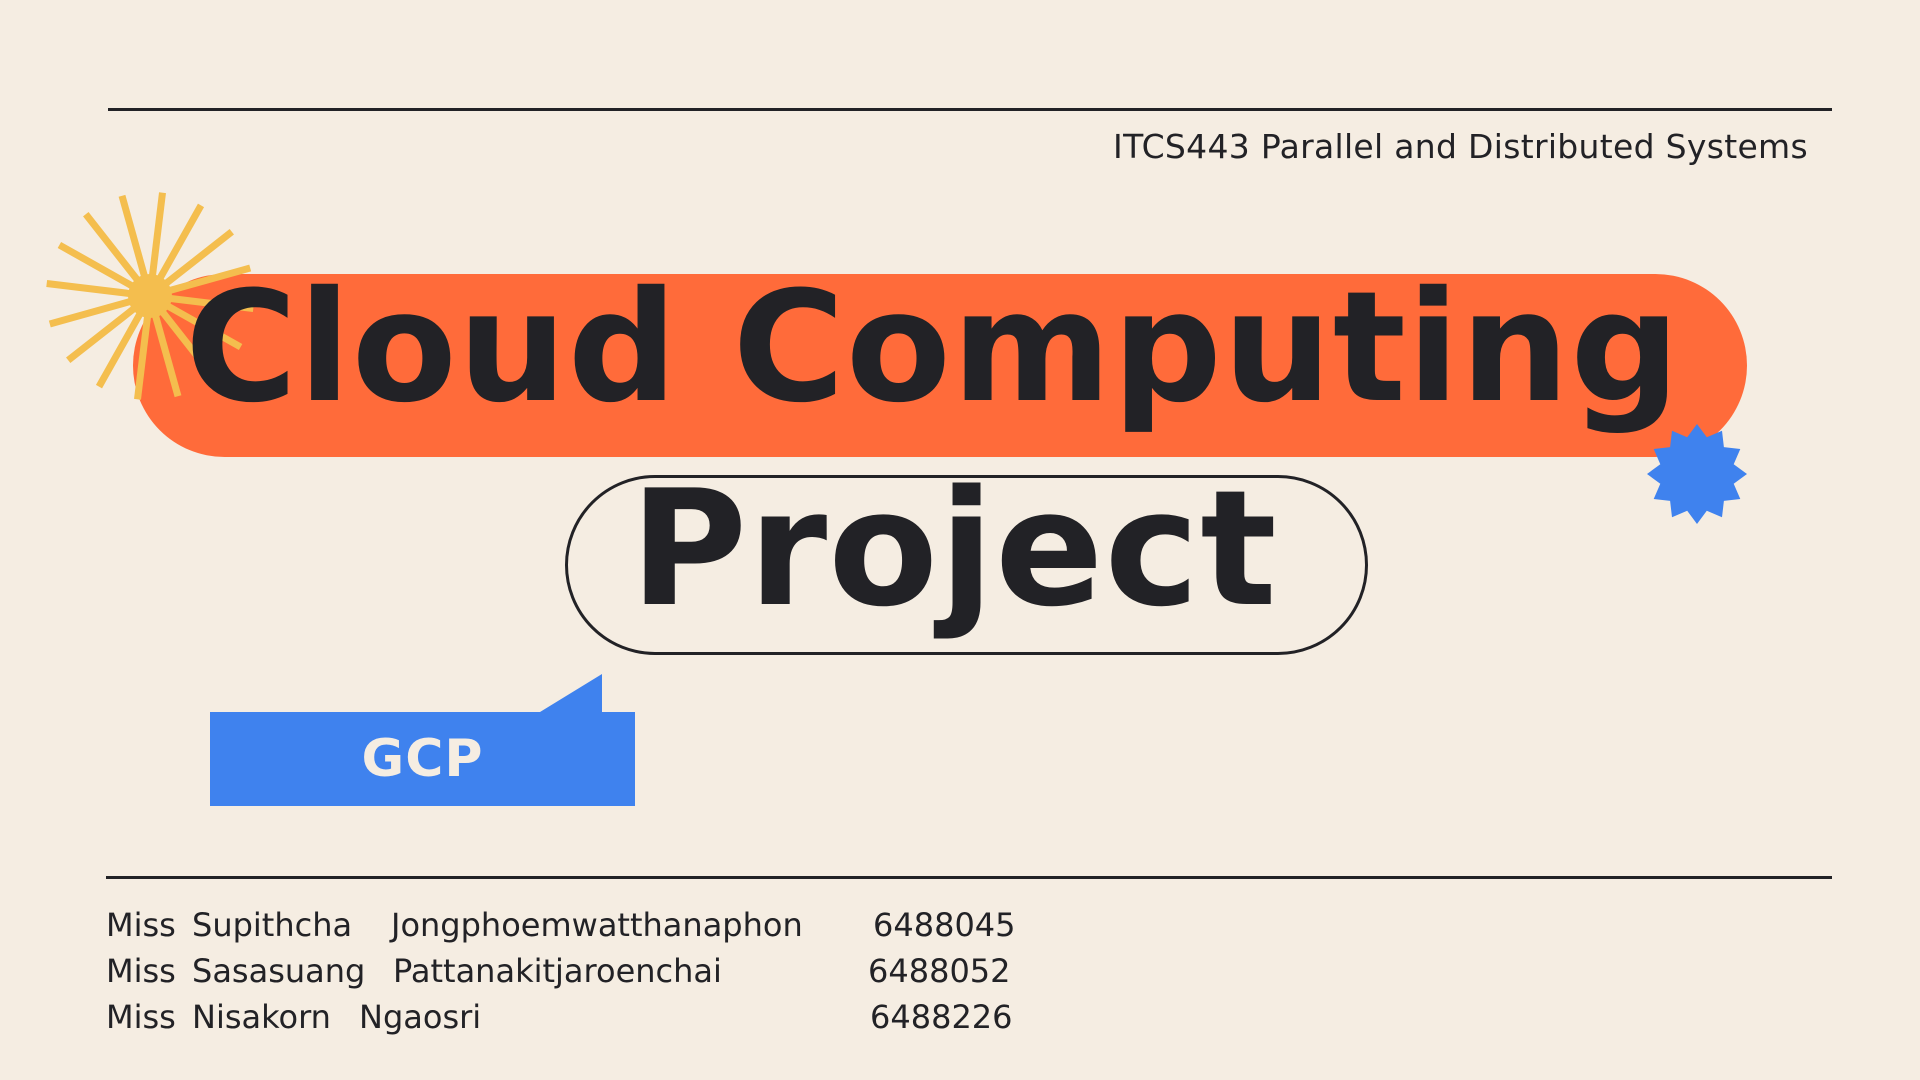 Image resolution: width=1920 pixels, height=1080 pixels. Describe the element at coordinates (557, 971) in the screenshot. I see `member-last-name: Pattanakitjaroenchai` at that location.